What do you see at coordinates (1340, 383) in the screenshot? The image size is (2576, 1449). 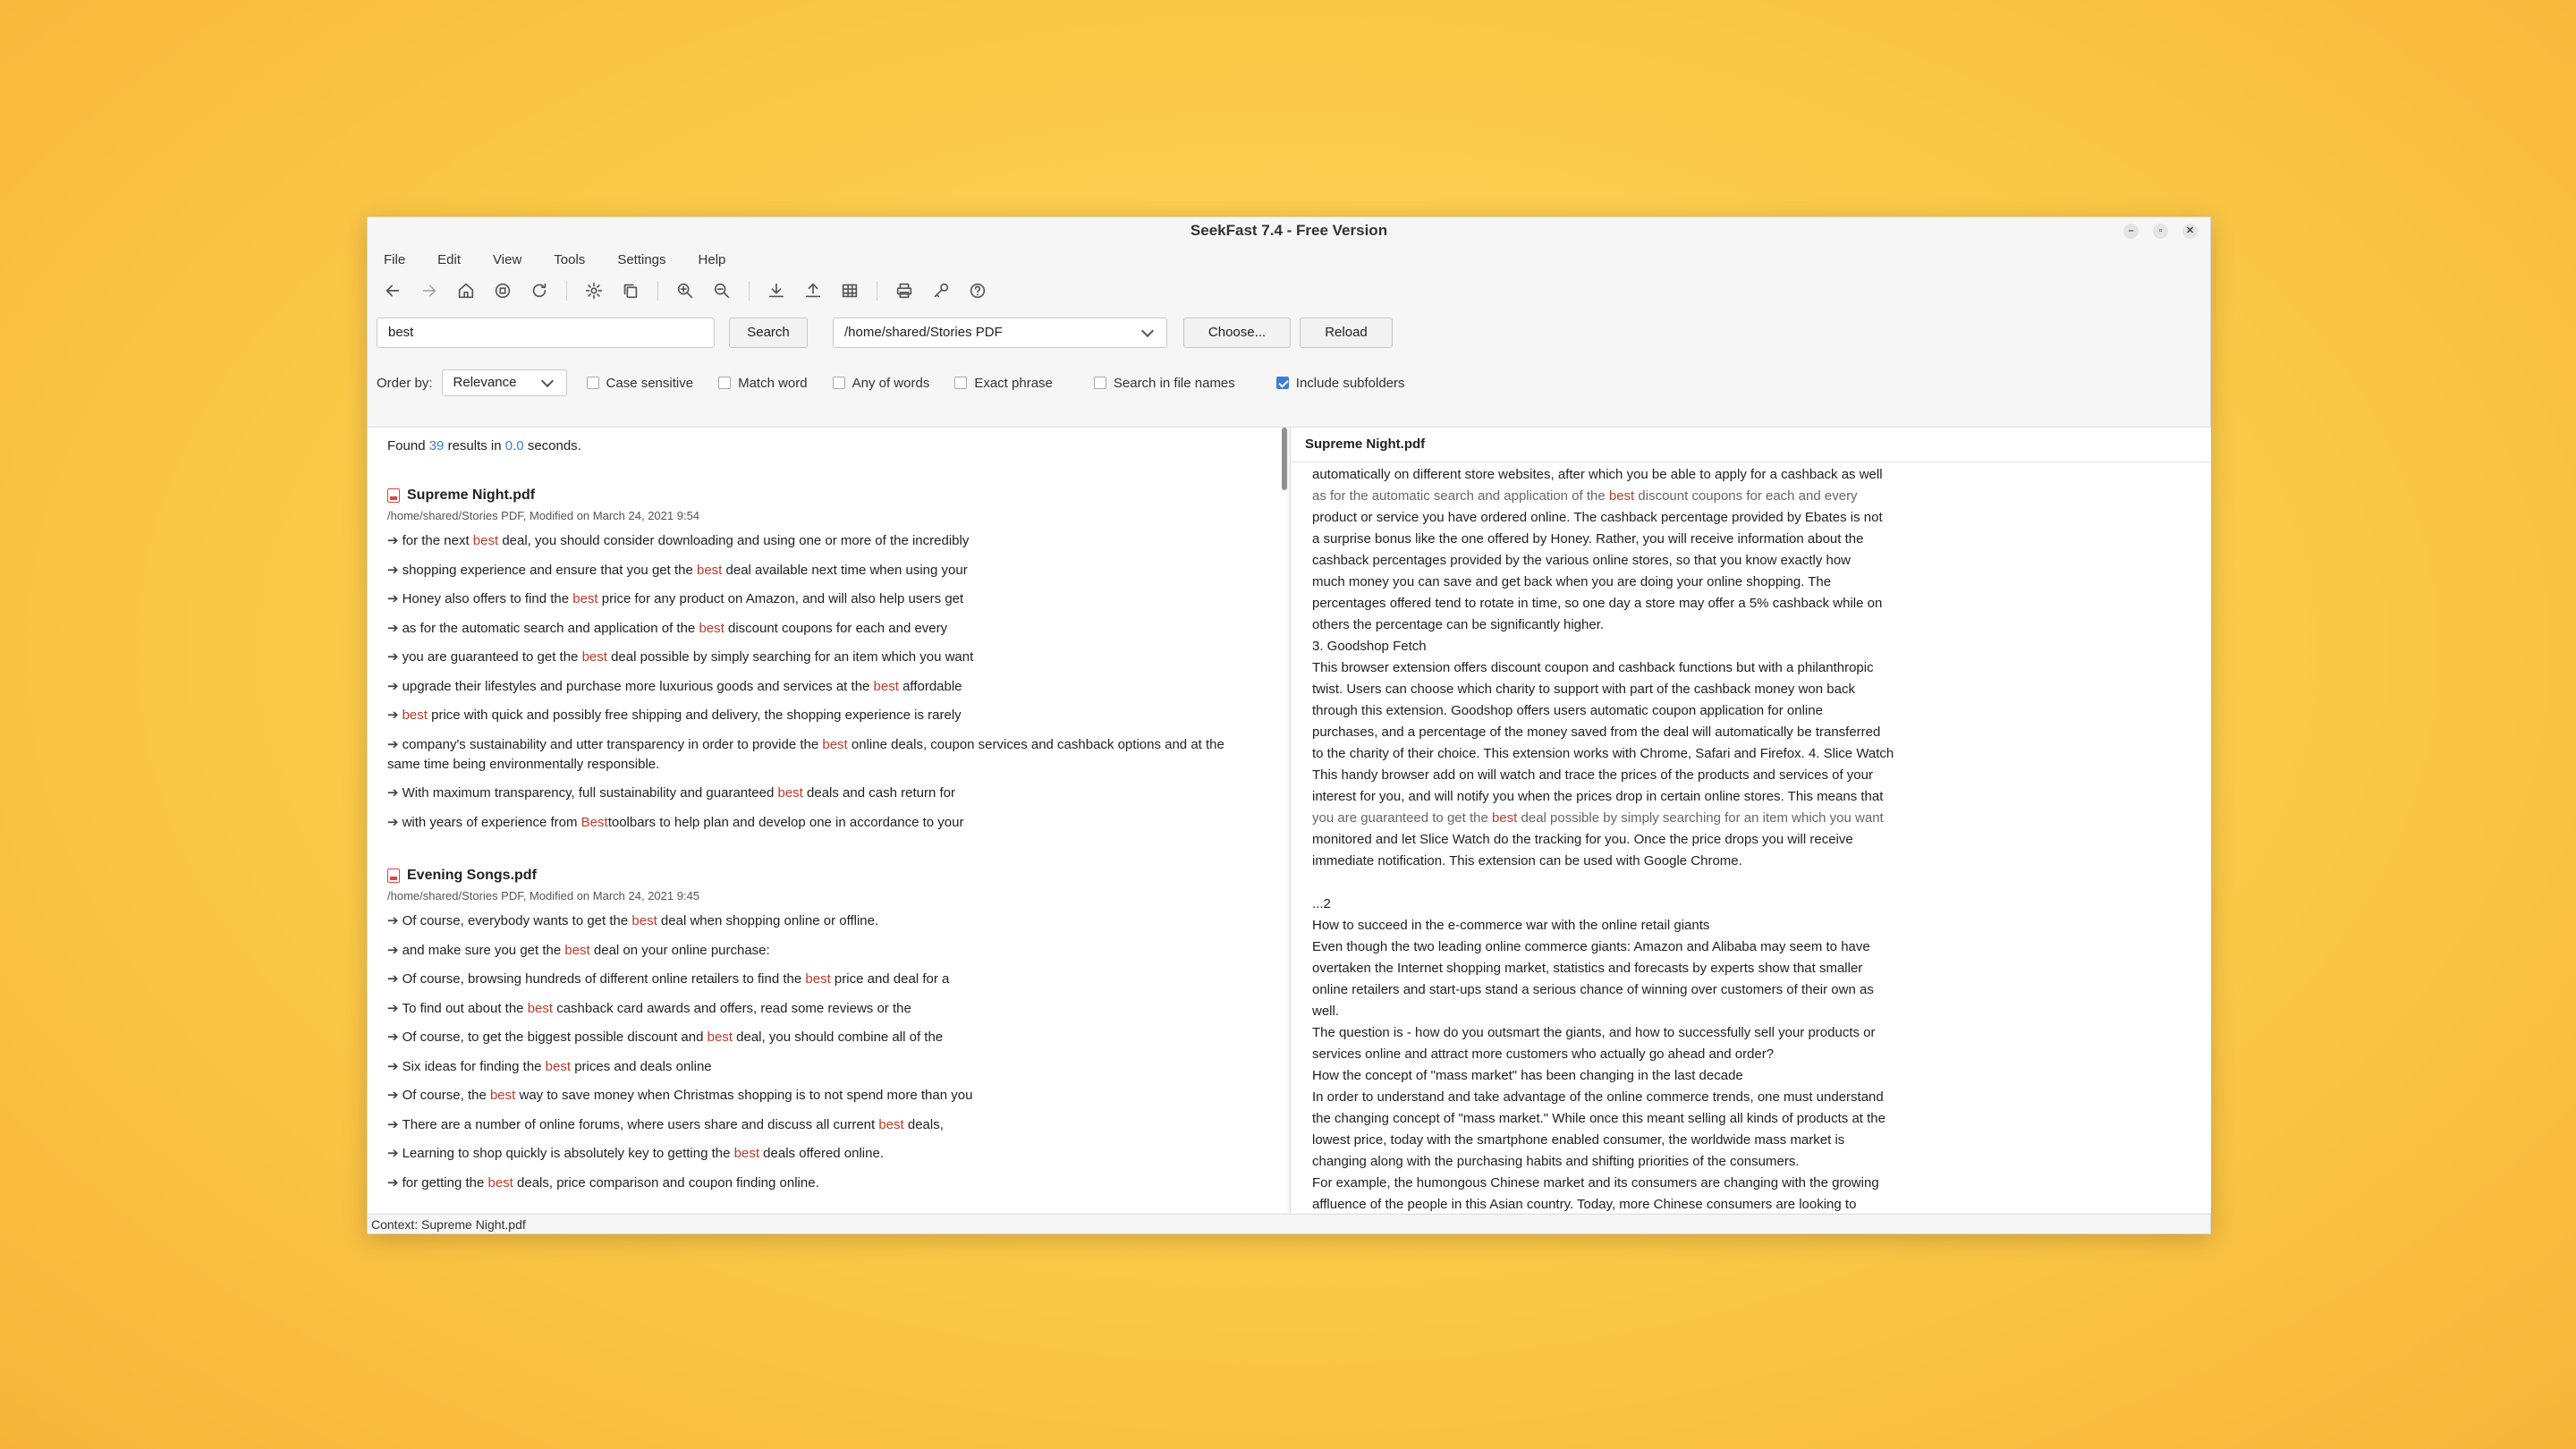 I see `include-subfolders-checkbox: Include subfolders` at bounding box center [1340, 383].